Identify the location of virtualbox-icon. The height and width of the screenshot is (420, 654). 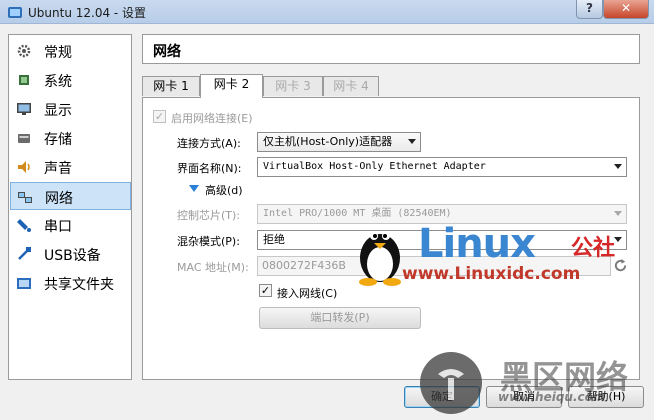
(15, 12).